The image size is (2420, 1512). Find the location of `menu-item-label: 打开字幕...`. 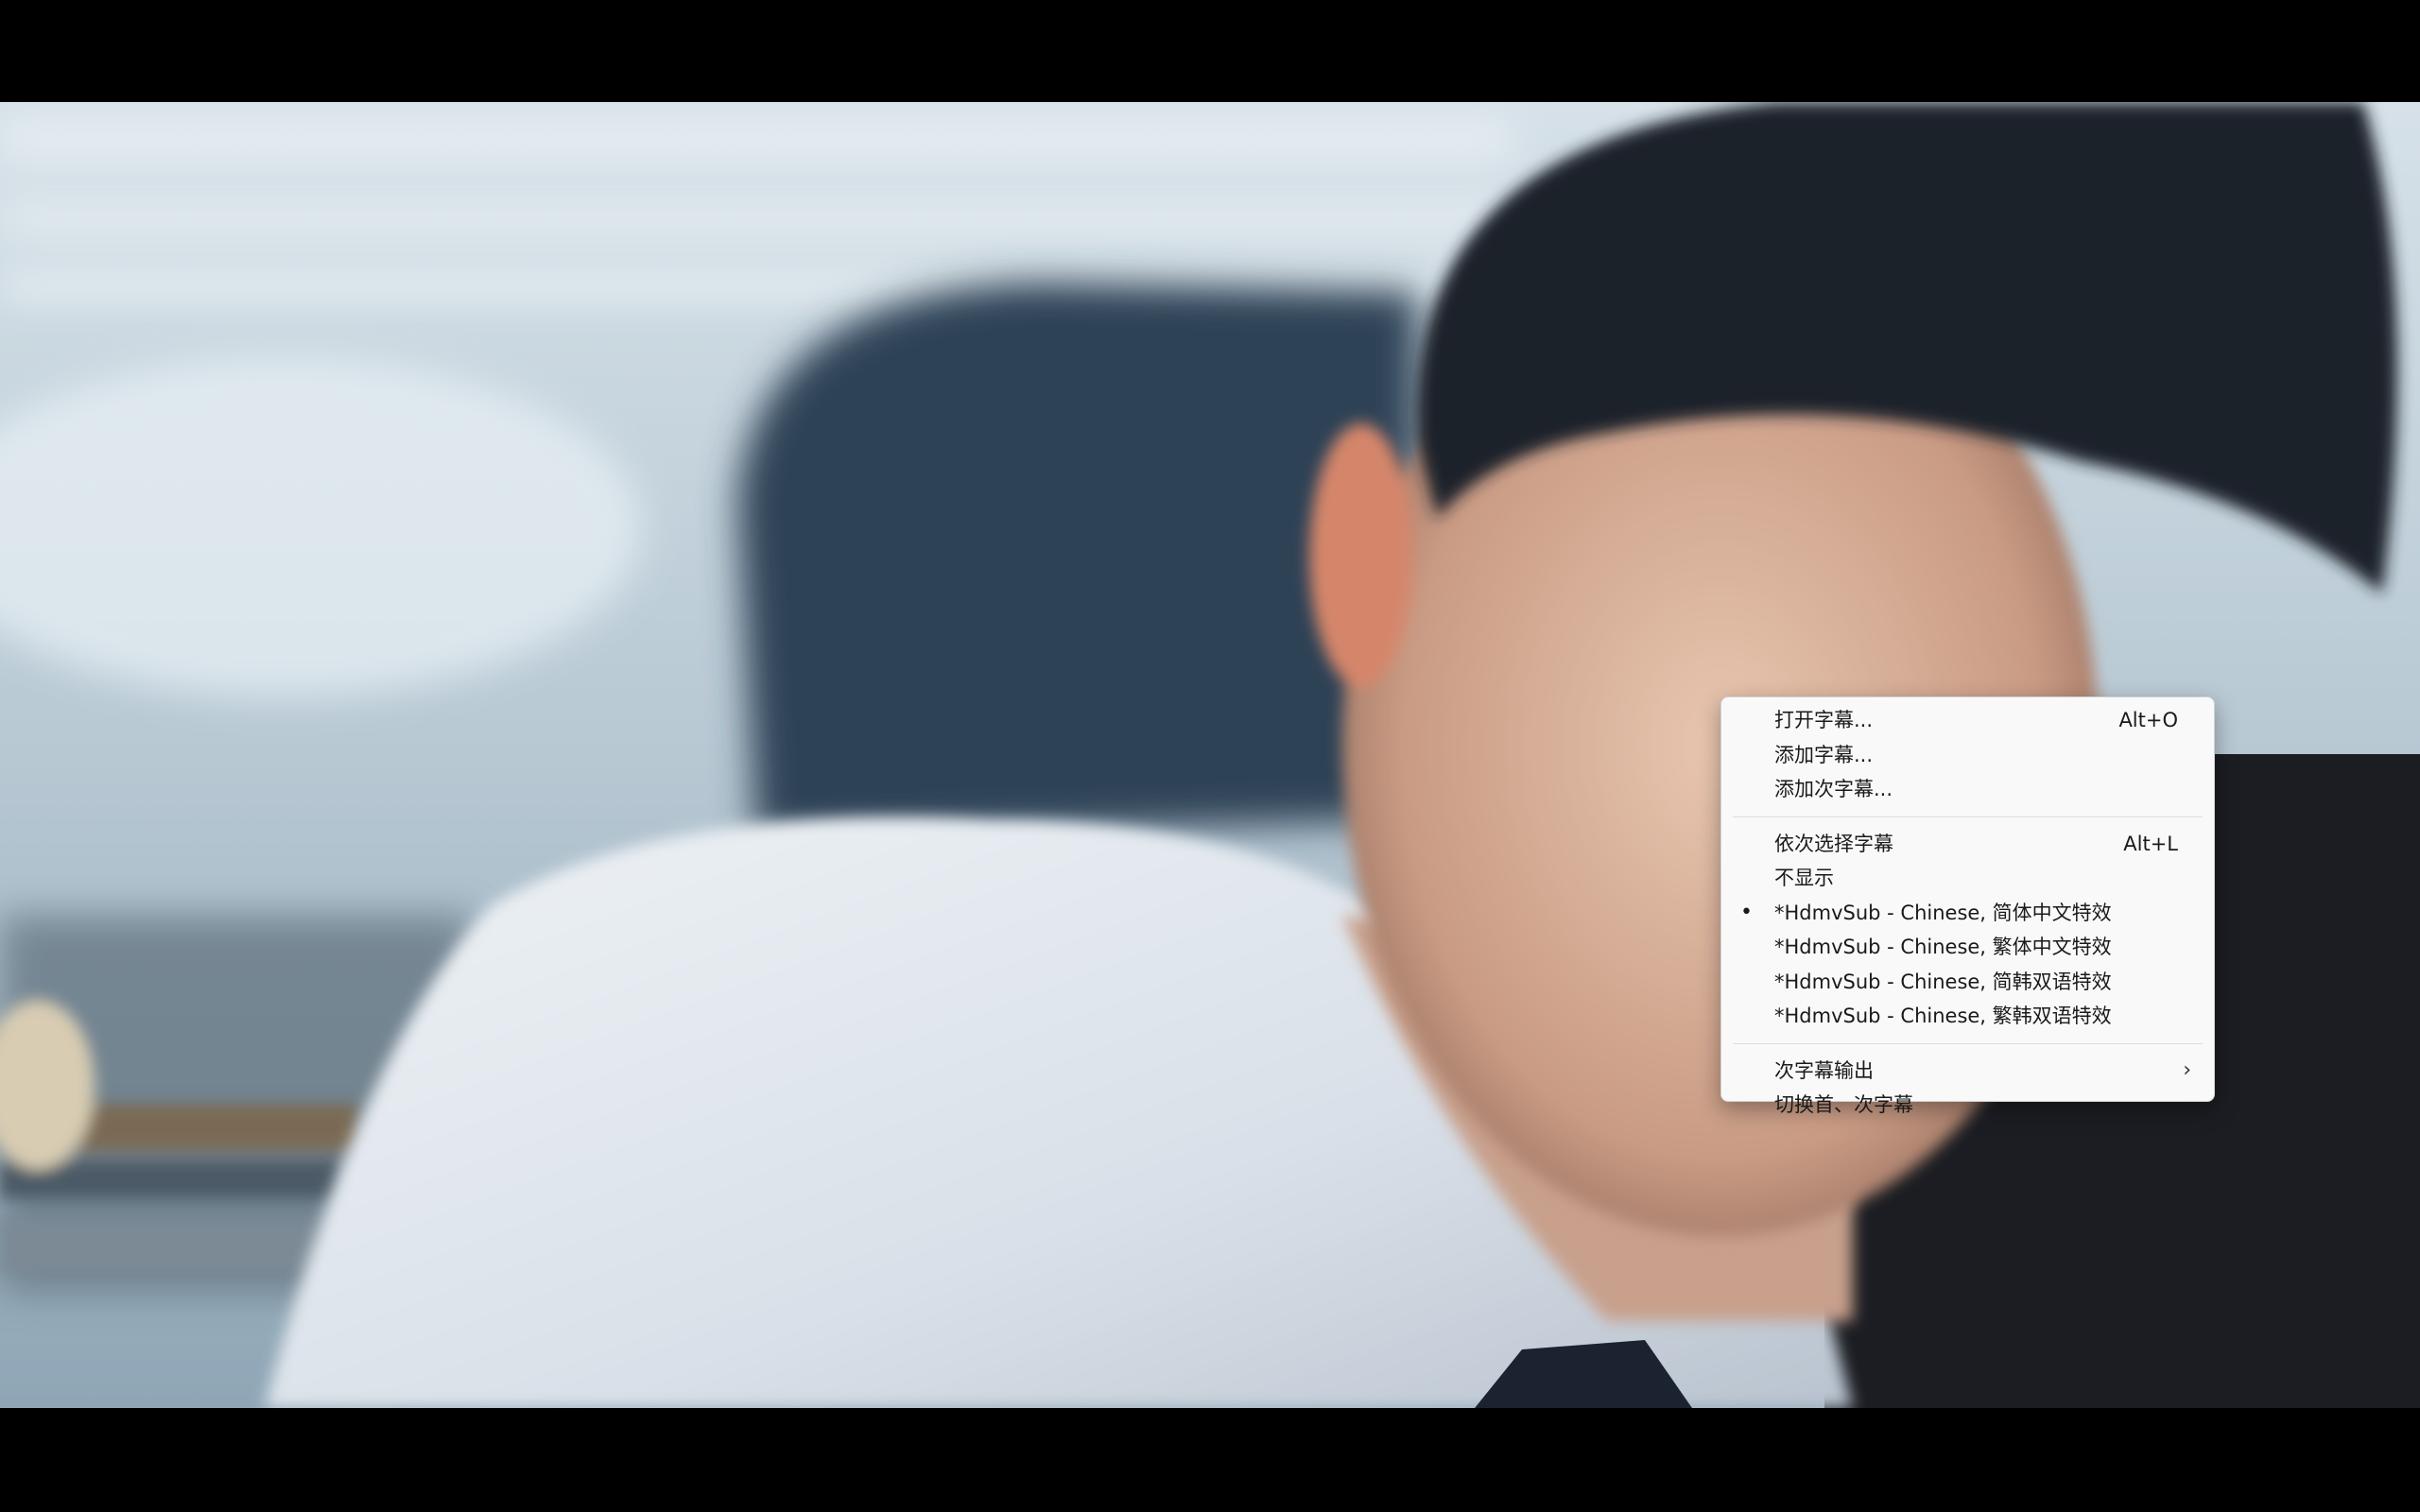

menu-item-label: 打开字幕... is located at coordinates (1824, 720).